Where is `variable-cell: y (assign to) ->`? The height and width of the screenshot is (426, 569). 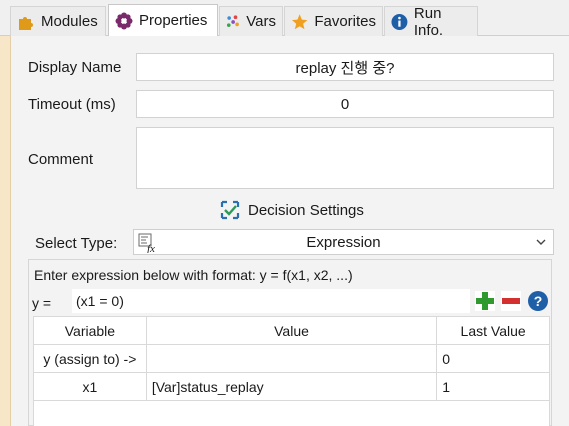
variable-cell: y (assign to) -> is located at coordinates (90, 358).